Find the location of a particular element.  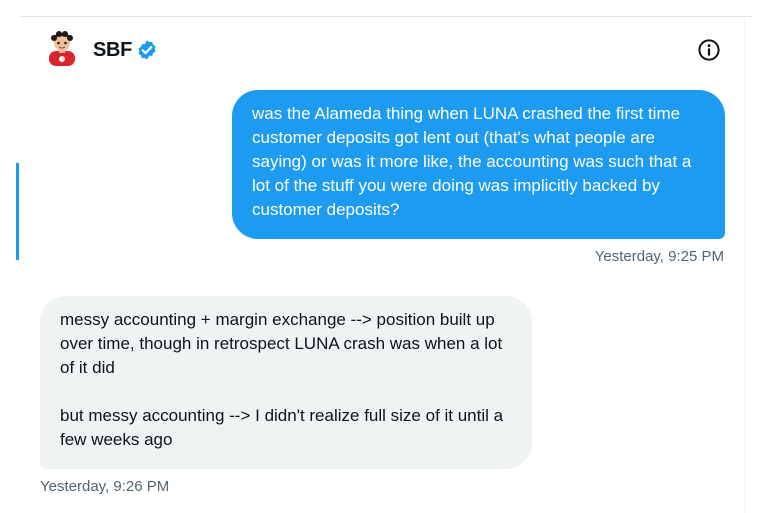

received-message-timestamp: Yesterday, 9:26 PM is located at coordinates (105, 486).